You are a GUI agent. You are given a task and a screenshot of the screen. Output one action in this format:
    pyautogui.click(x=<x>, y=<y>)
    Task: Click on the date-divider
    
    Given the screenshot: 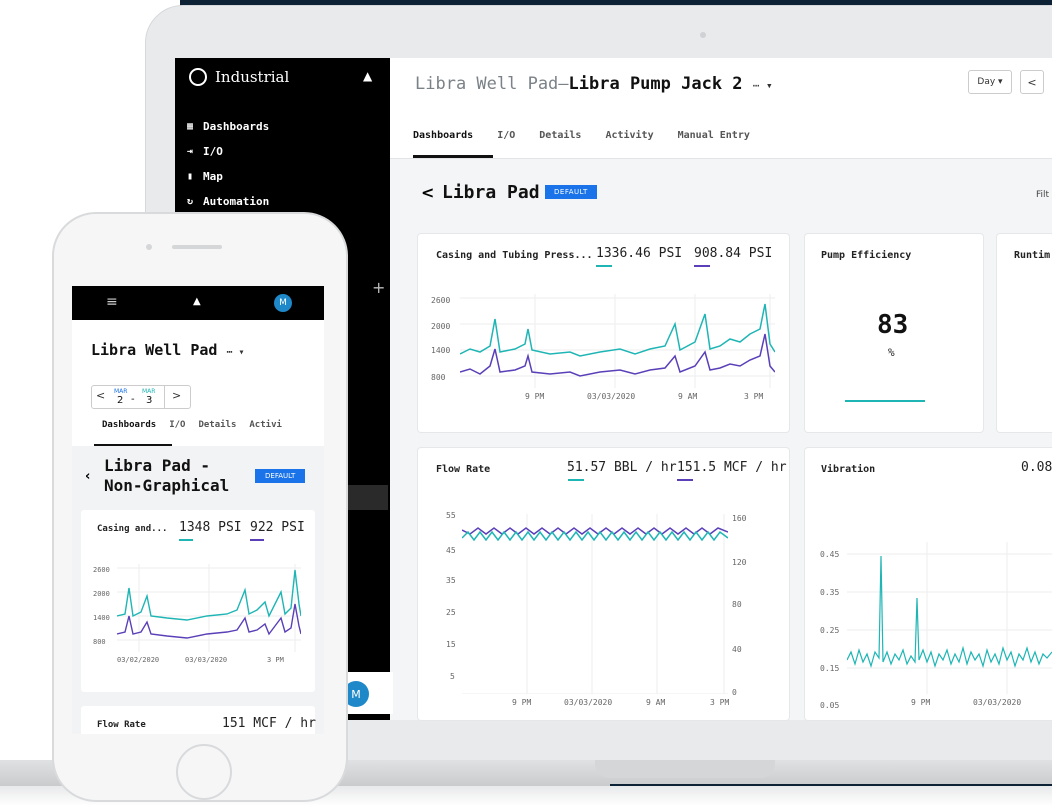 What is the action you would take?
    pyautogui.click(x=164, y=397)
    